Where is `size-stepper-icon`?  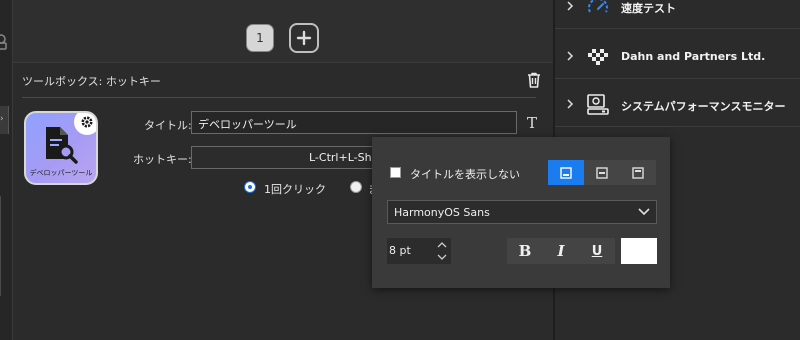 size-stepper-icon is located at coordinates (442, 251).